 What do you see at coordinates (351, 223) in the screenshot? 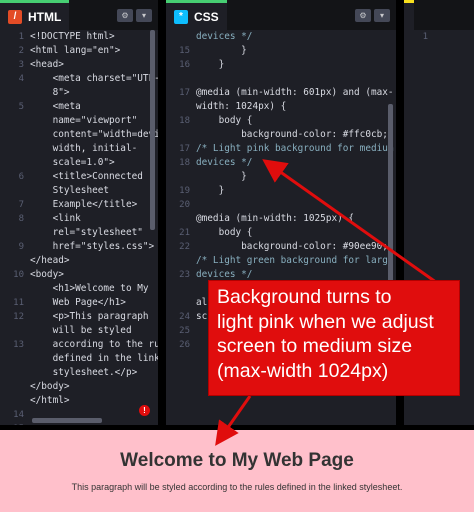
I see `arrow-to-css` at bounding box center [351, 223].